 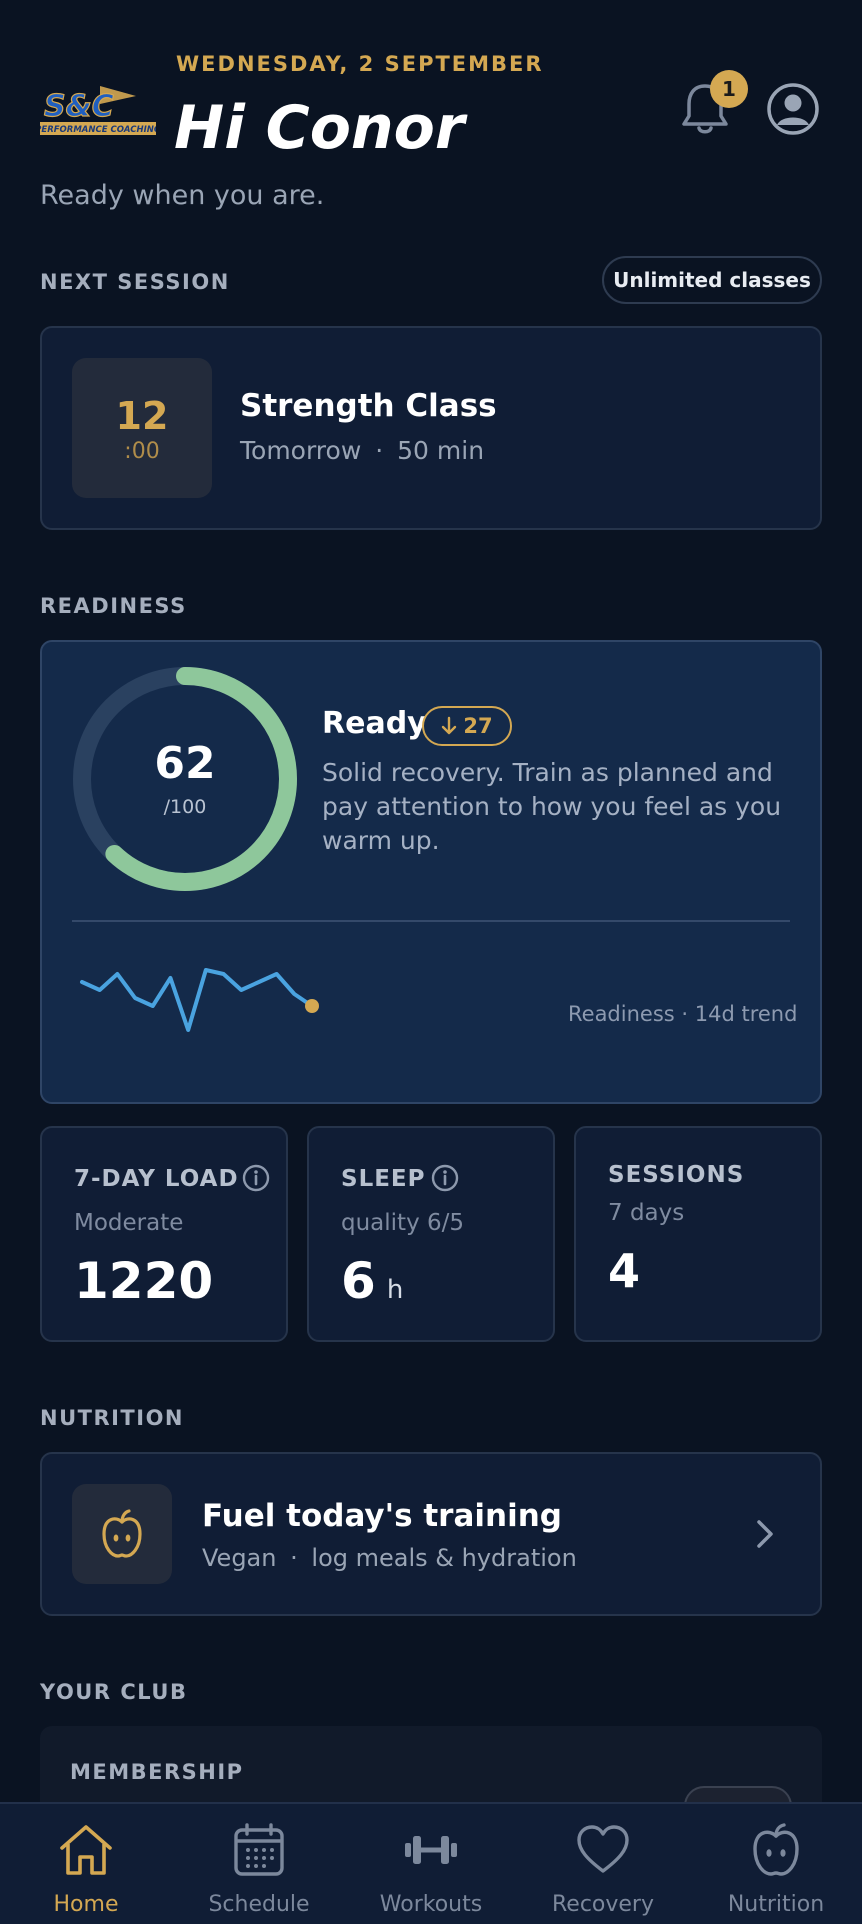 I want to click on nav-item-workouts: Workouts, so click(x=431, y=1869).